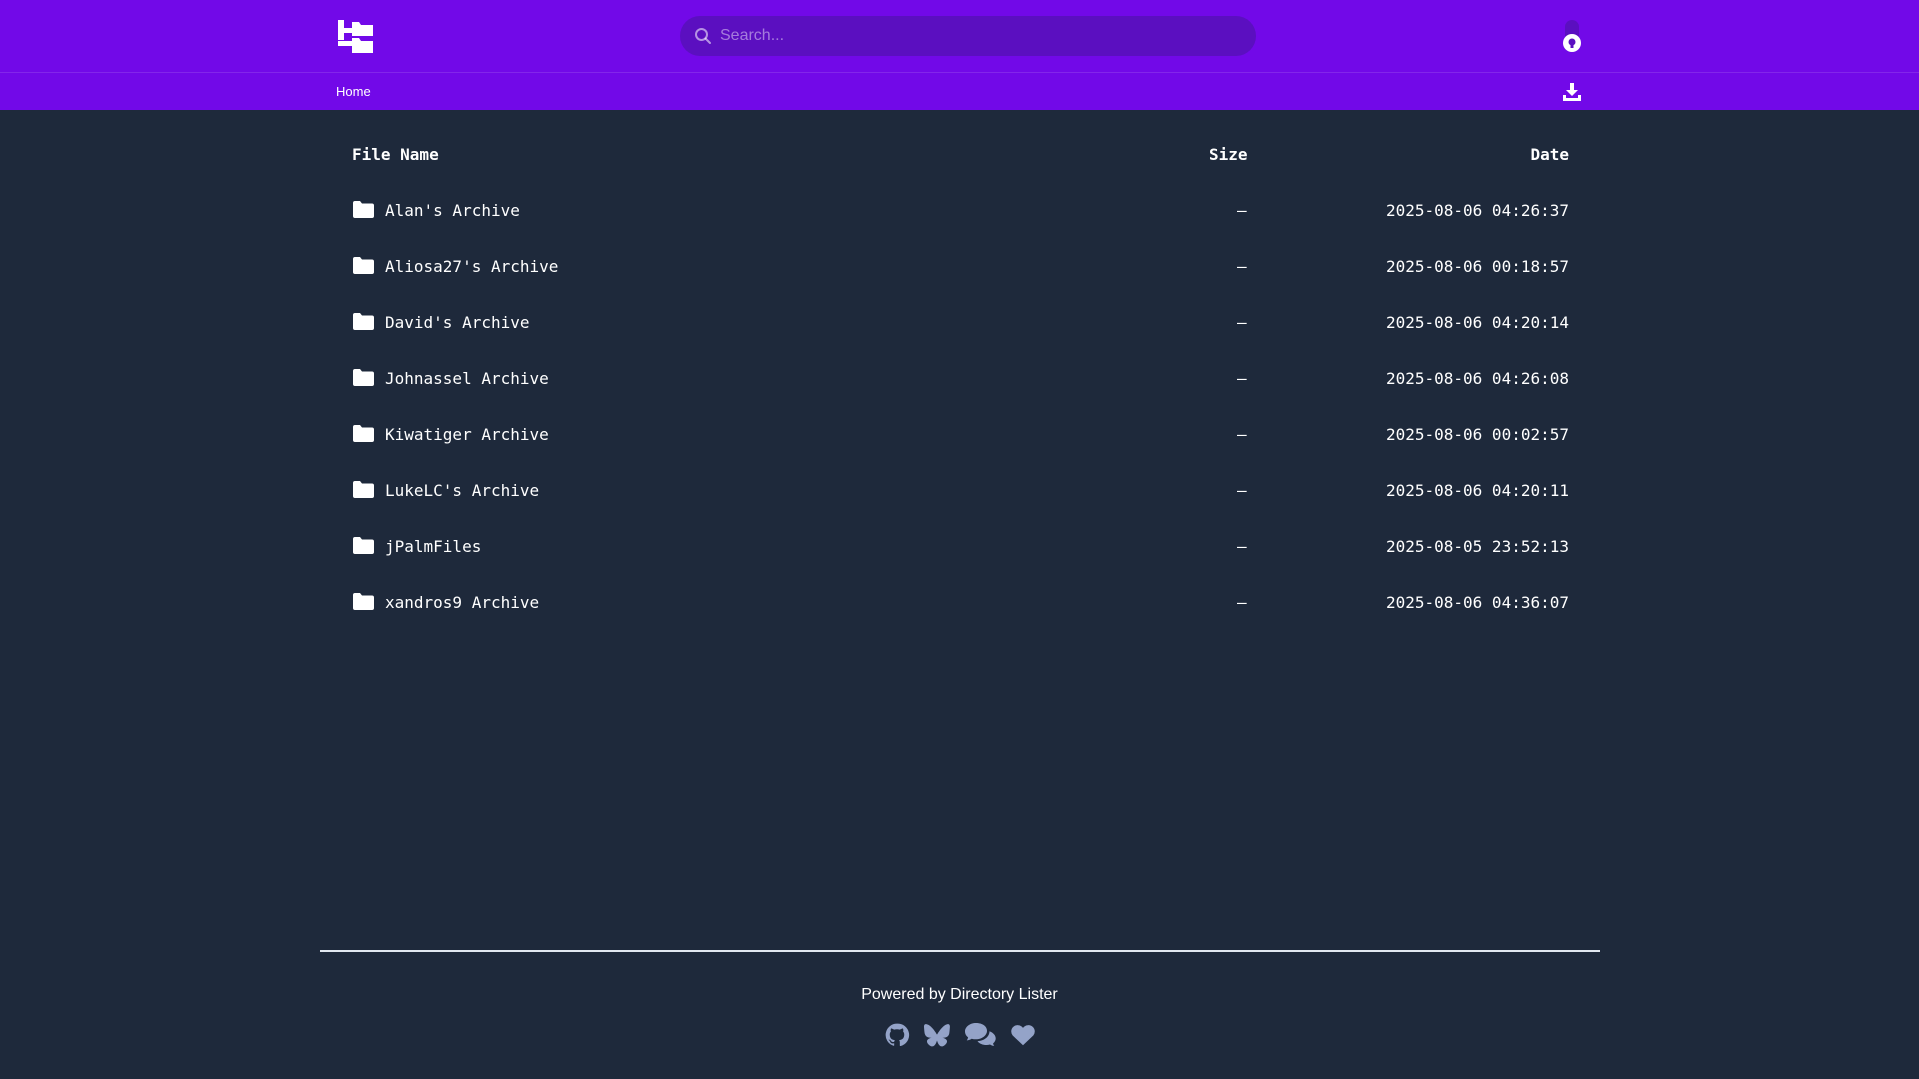 The height and width of the screenshot is (1079, 1919). Describe the element at coordinates (961, 613) in the screenshot. I see `table-row: xandros9 Archive — 2025-08-06 04:36:07` at that location.